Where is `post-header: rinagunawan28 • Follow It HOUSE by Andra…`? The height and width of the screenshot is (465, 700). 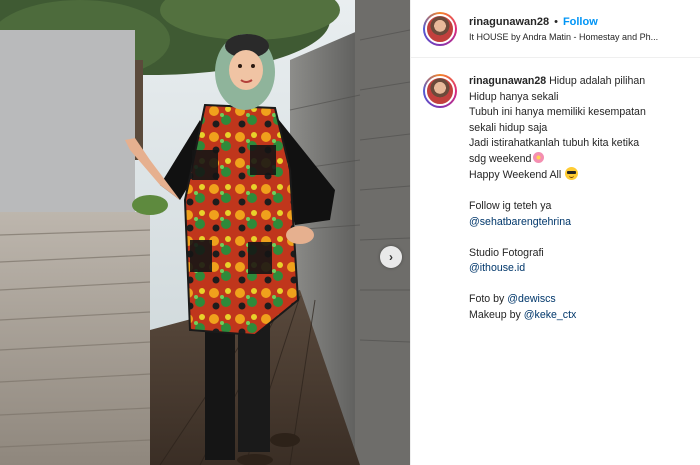
post-header: rinagunawan28 • Follow It HOUSE by Andra… is located at coordinates (555, 29).